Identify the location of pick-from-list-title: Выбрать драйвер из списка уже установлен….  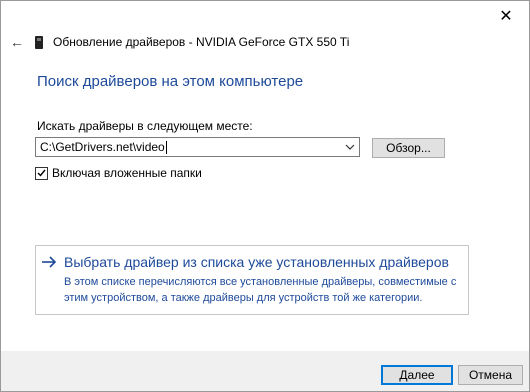
(256, 262).